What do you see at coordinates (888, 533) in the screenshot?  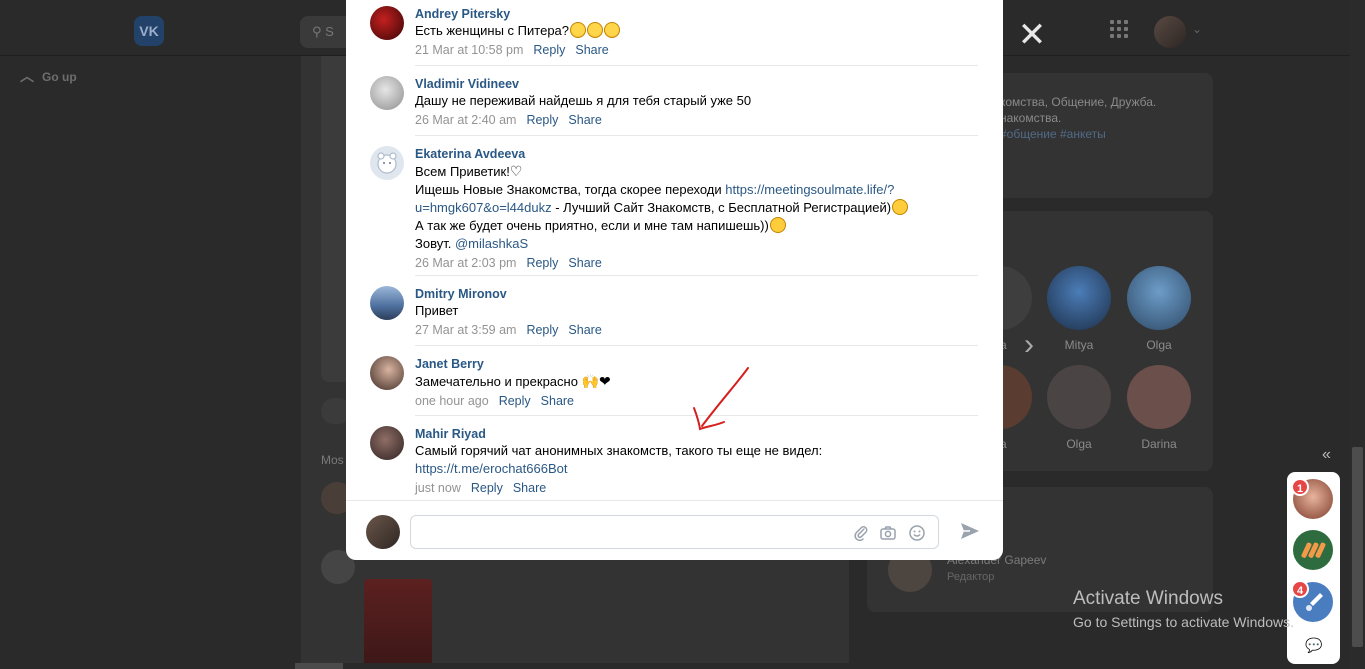 I see `camera-icon` at bounding box center [888, 533].